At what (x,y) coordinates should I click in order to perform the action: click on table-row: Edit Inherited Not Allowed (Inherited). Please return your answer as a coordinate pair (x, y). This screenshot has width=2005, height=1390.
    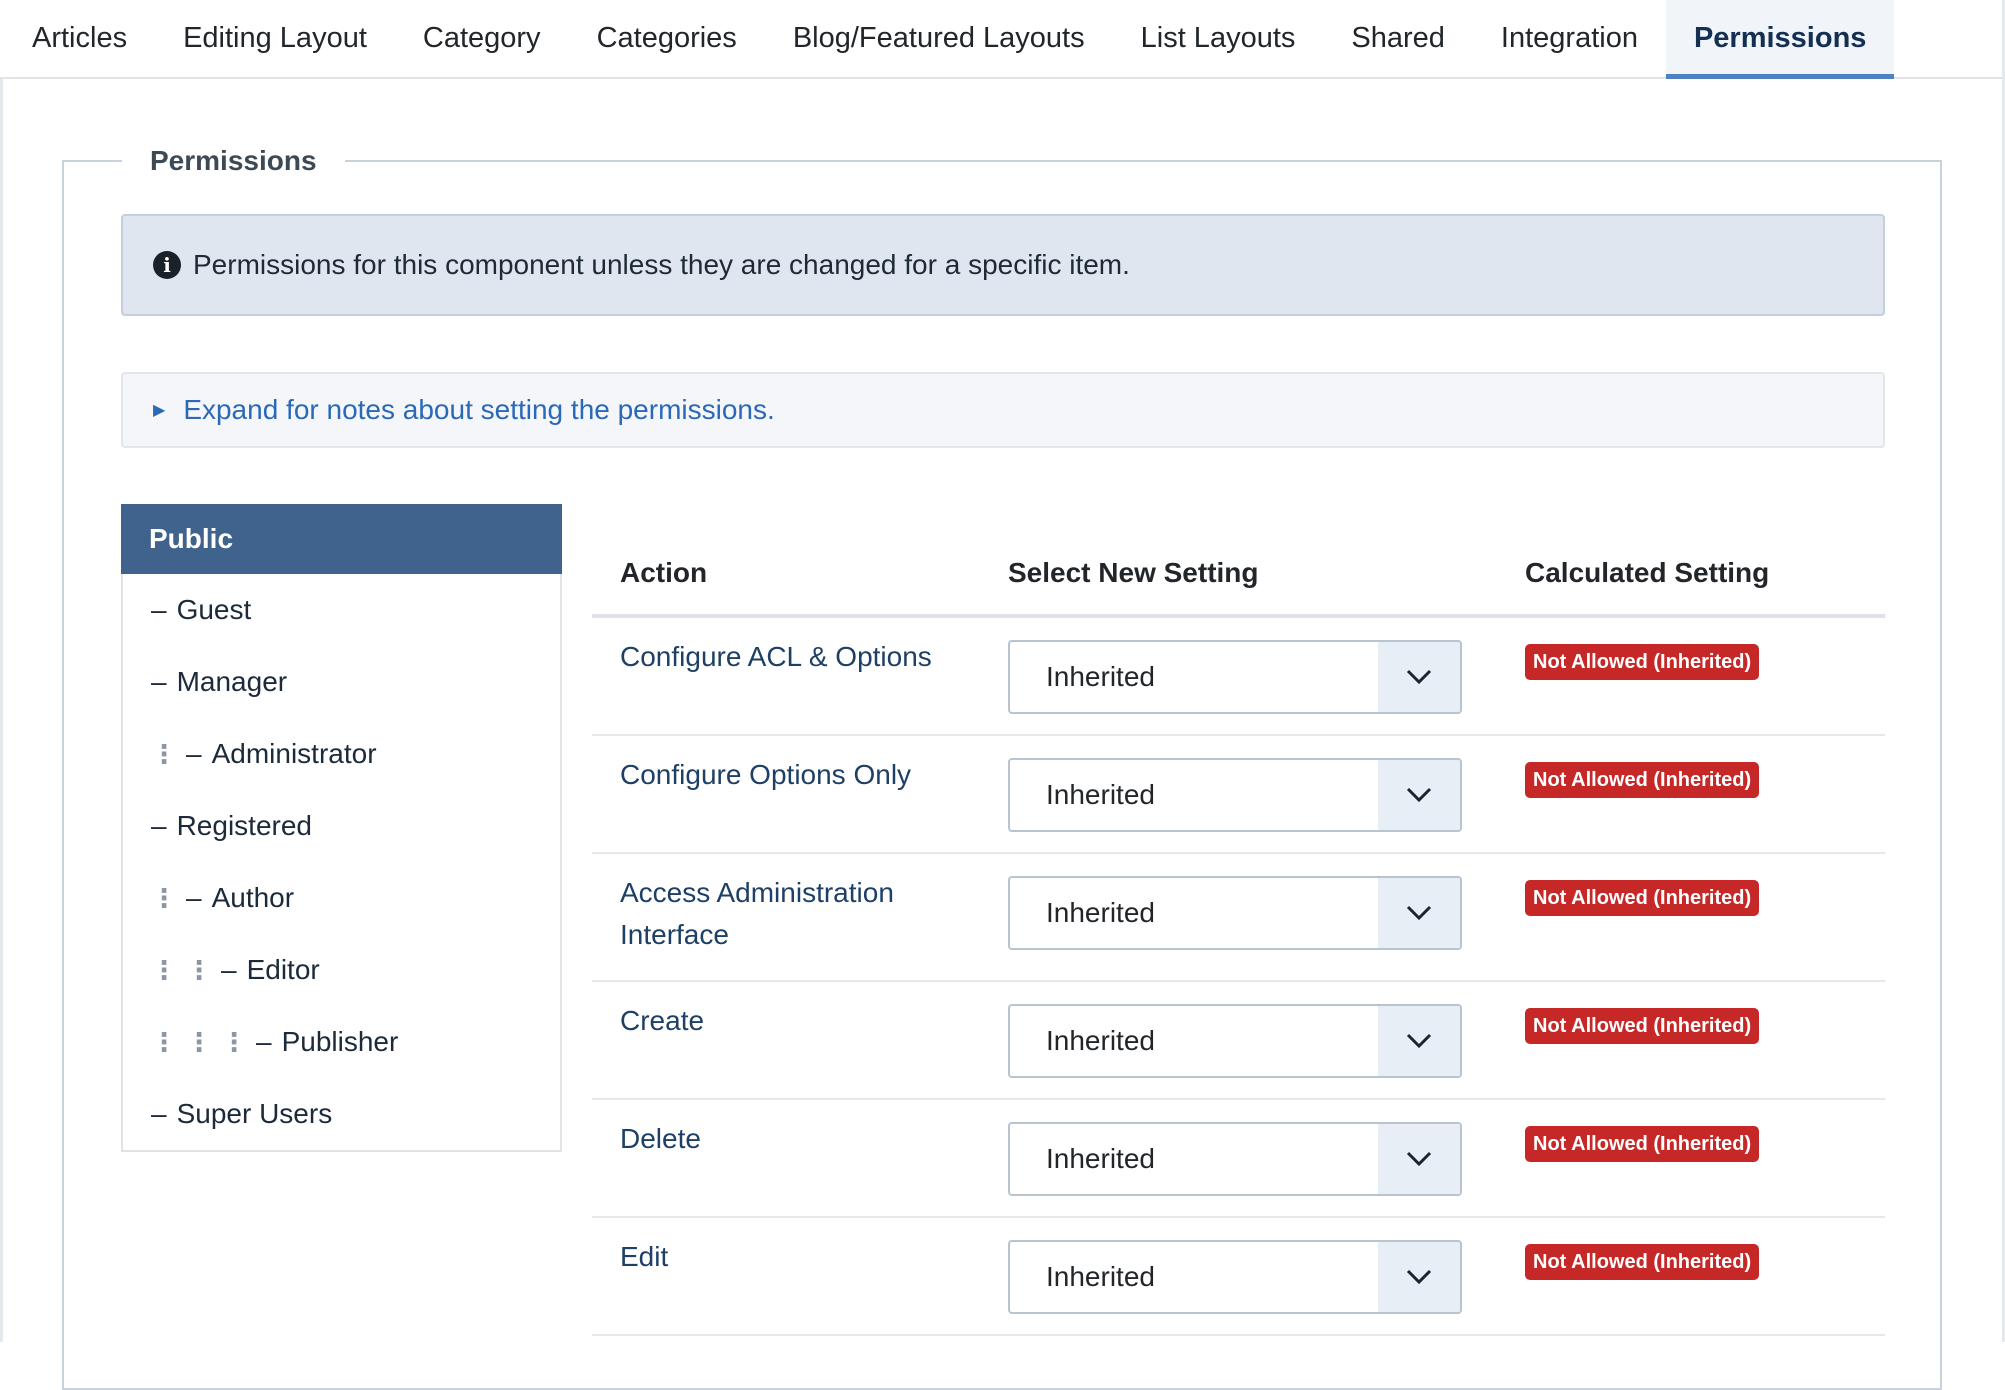
    Looking at the image, I should click on (1238, 1277).